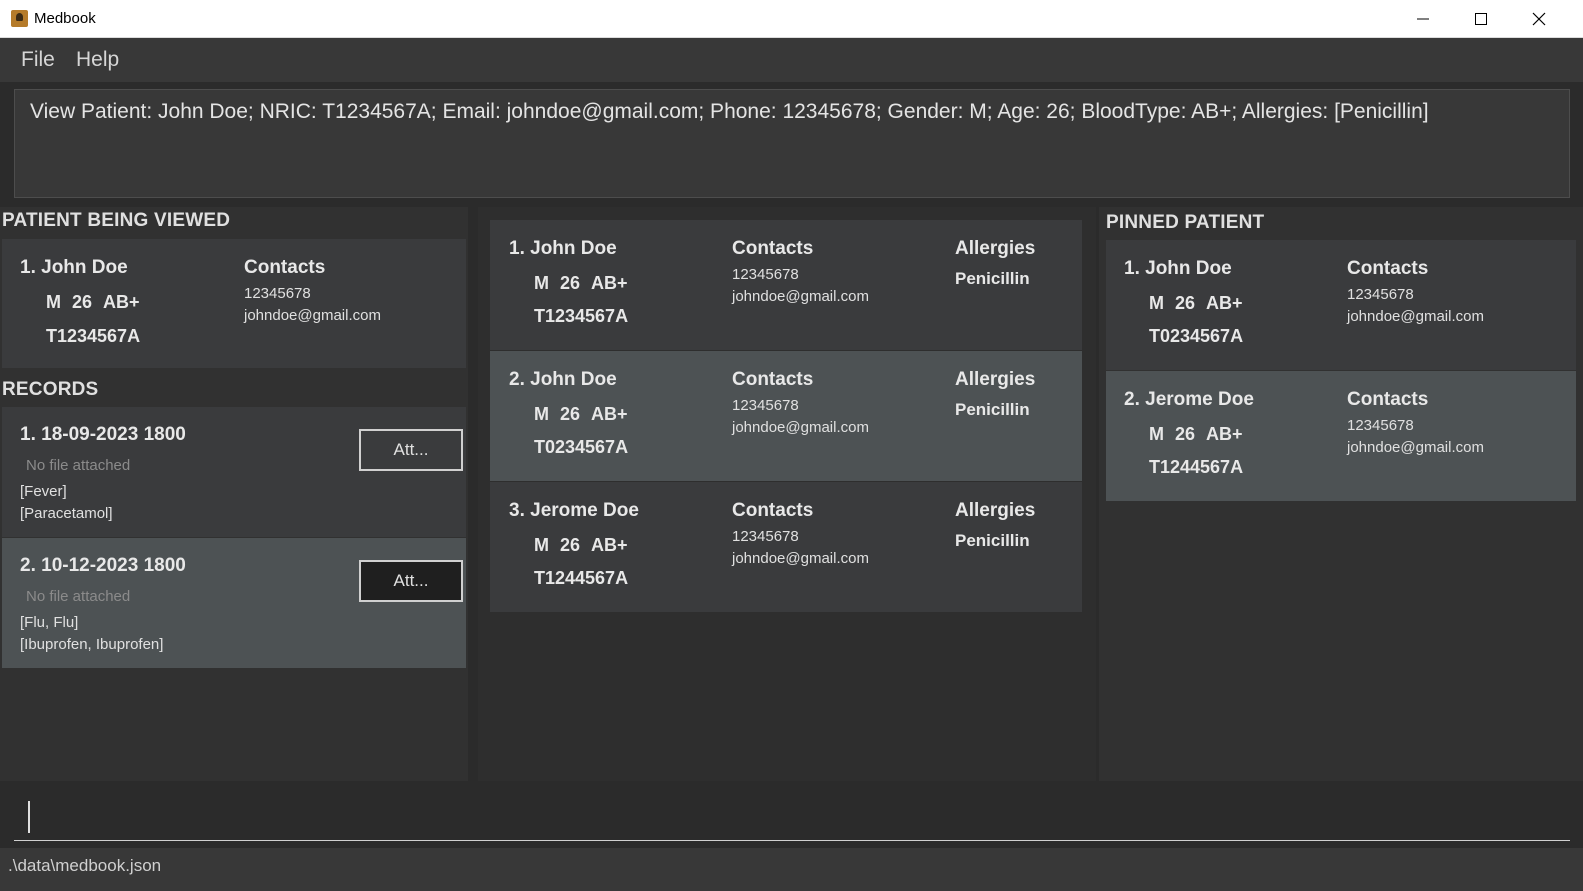 This screenshot has height=891, width=1583. I want to click on record-medications: [Ibuprofen, Ibuprofen], so click(92, 644).